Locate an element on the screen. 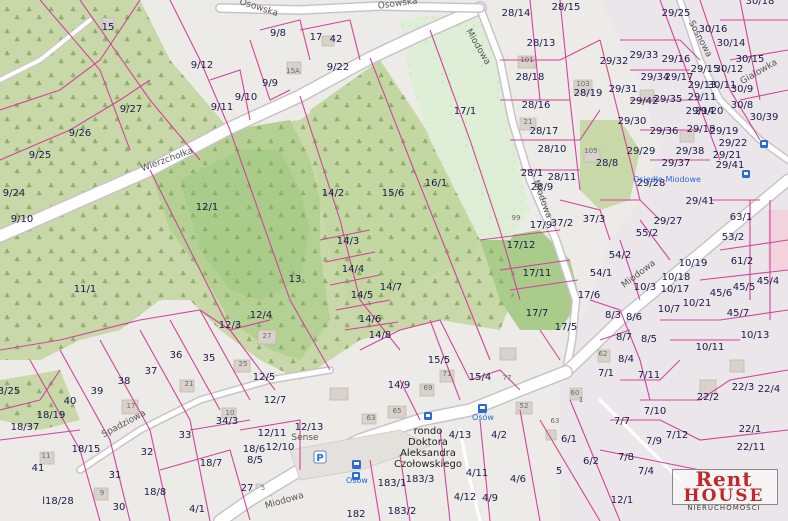 Image resolution: width=788 pixels, height=521 pixels. building-number: 9 is located at coordinates (102, 493).